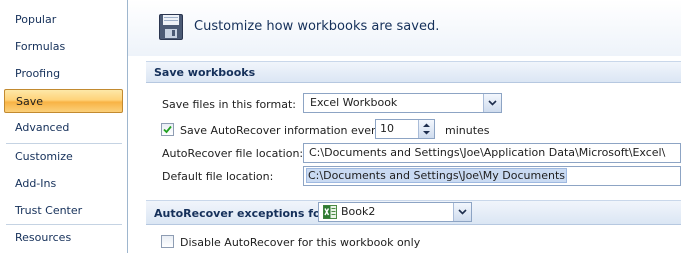 This screenshot has width=681, height=253. I want to click on exceptions-workbook-value: Book2, so click(358, 211).